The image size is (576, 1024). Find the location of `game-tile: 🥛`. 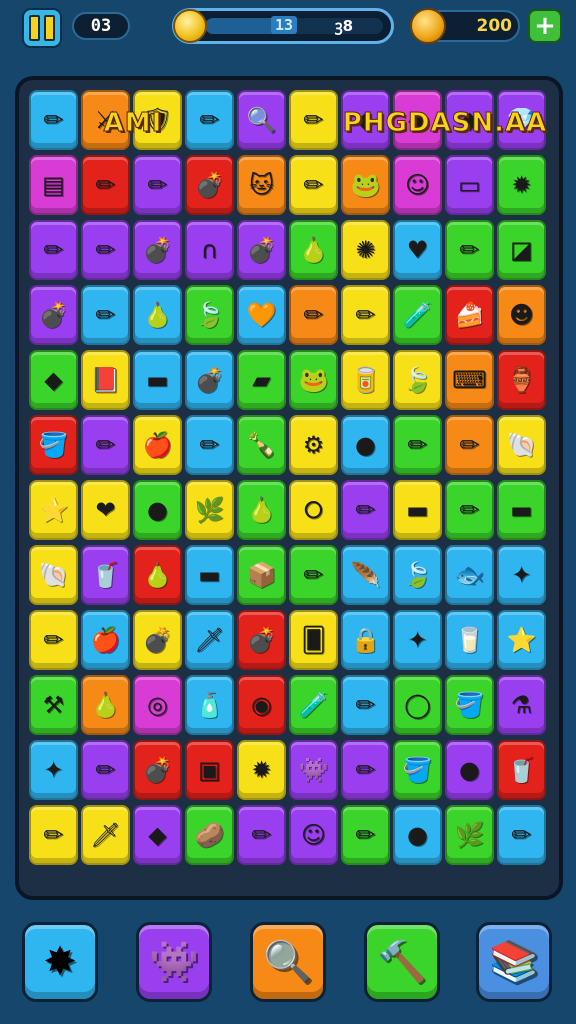

game-tile: 🥛 is located at coordinates (469, 640).